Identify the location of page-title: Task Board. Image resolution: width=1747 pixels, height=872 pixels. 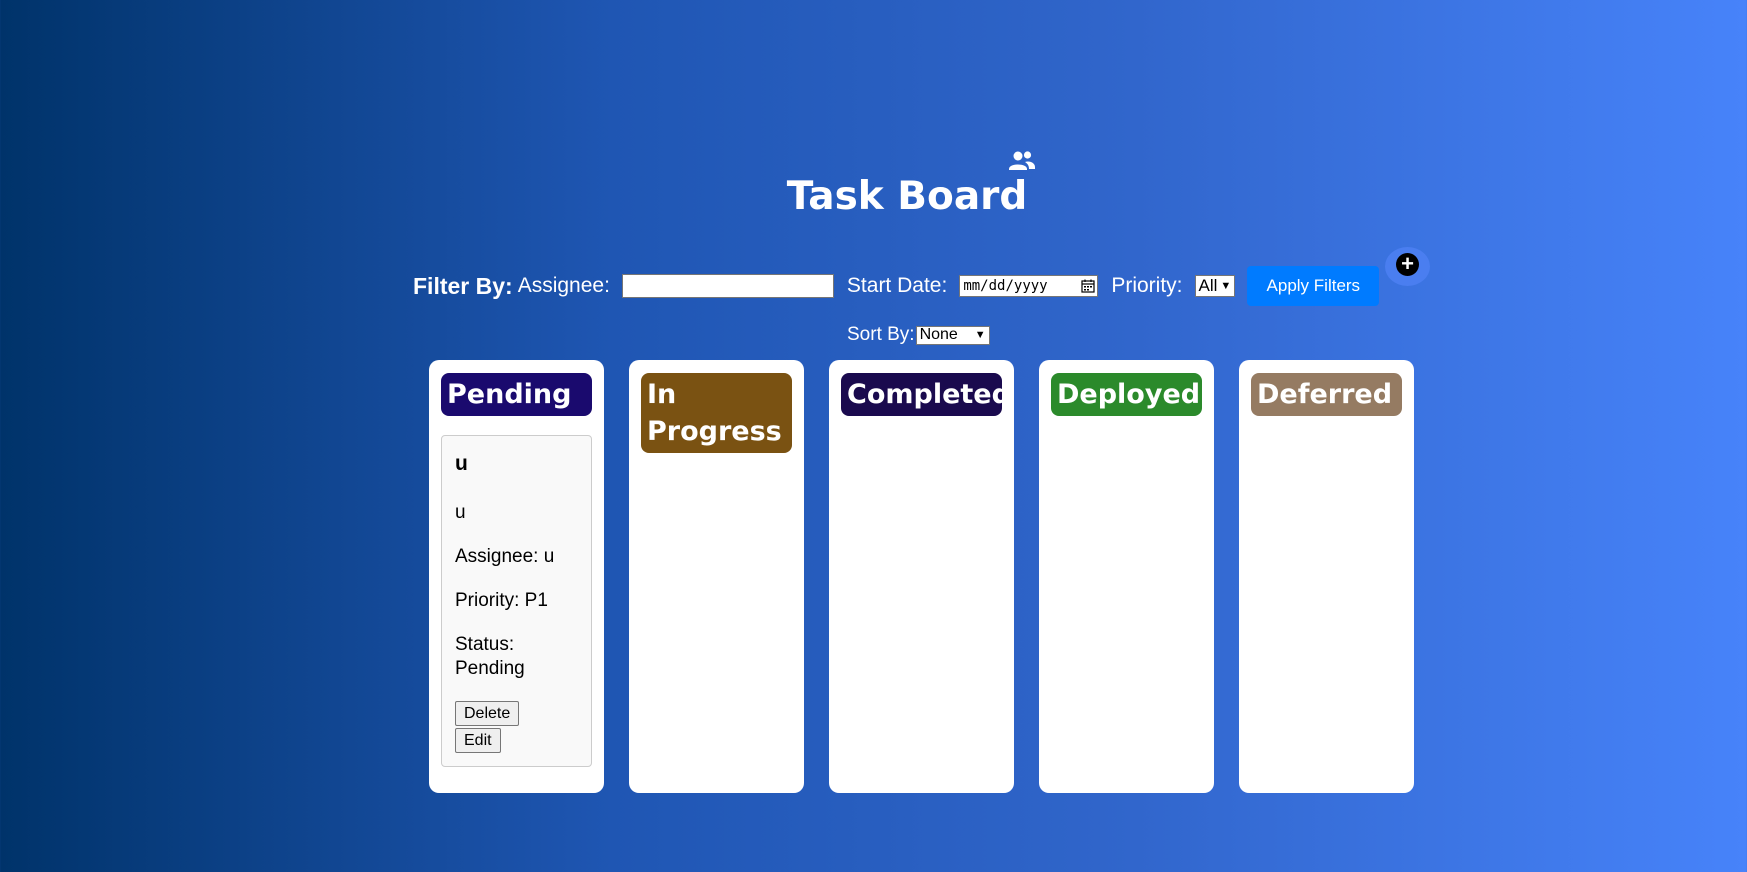
(907, 196).